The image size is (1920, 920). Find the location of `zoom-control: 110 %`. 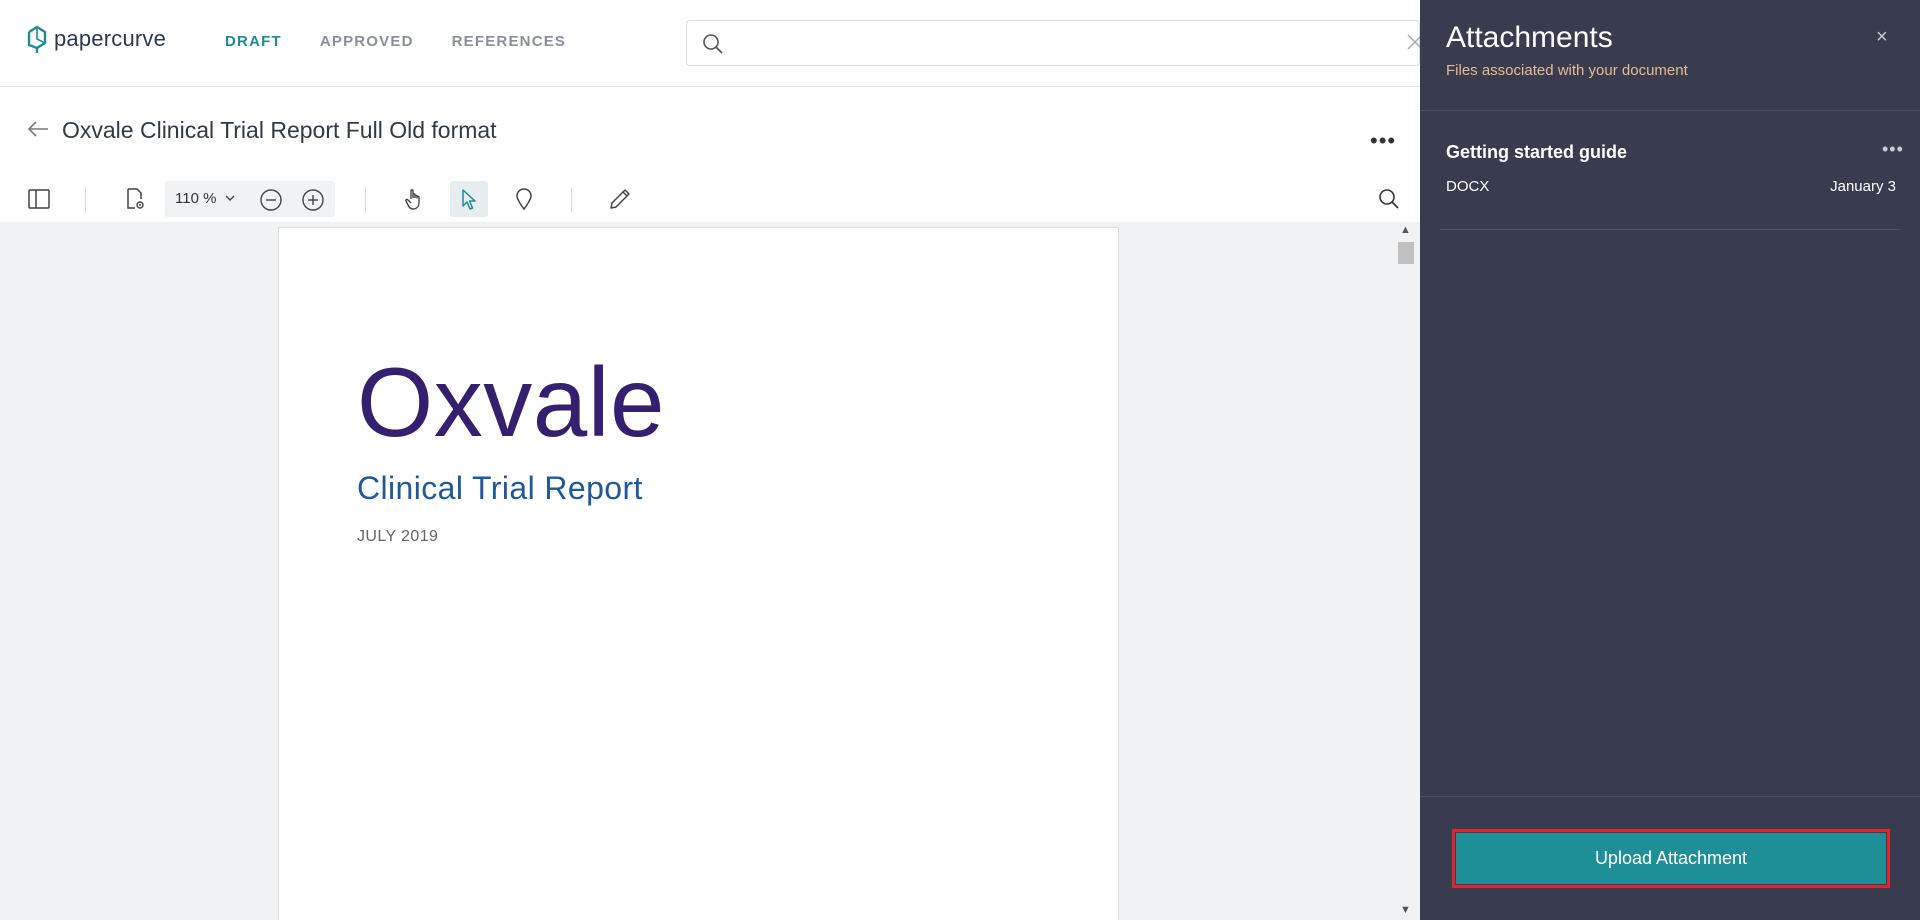

zoom-control: 110 % is located at coordinates (250, 199).